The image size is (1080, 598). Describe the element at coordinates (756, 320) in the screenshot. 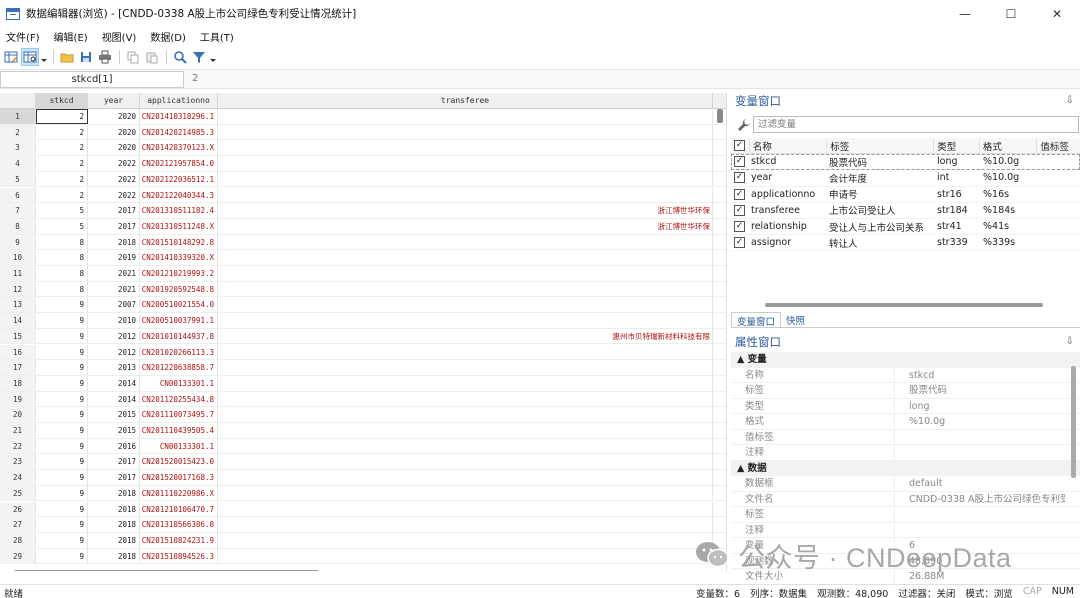

I see `tab-variables: 变量窗口` at that location.